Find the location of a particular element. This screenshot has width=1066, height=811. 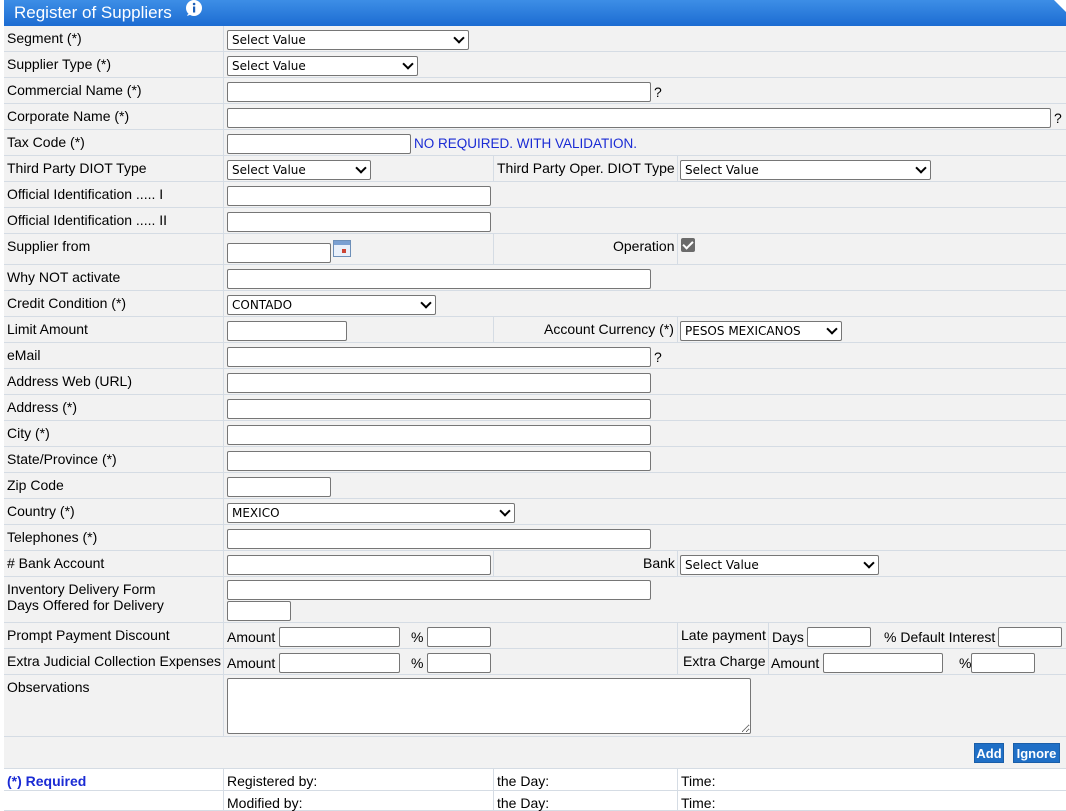

row-credit-condition: Credit Condition (*) CONTADO is located at coordinates (535, 304).